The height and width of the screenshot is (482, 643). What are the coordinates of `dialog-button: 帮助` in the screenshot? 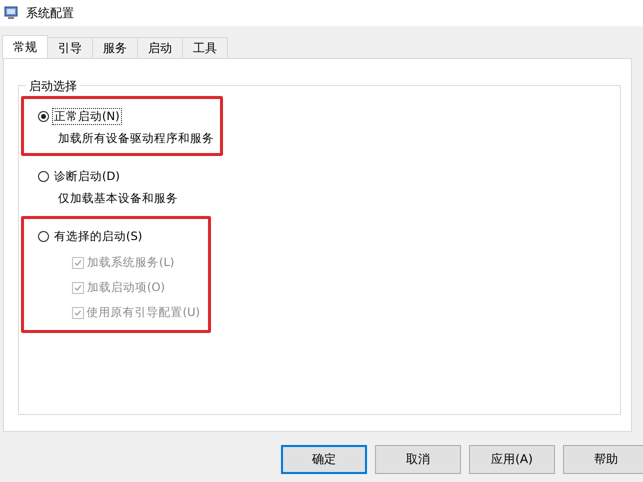 It's located at (603, 459).